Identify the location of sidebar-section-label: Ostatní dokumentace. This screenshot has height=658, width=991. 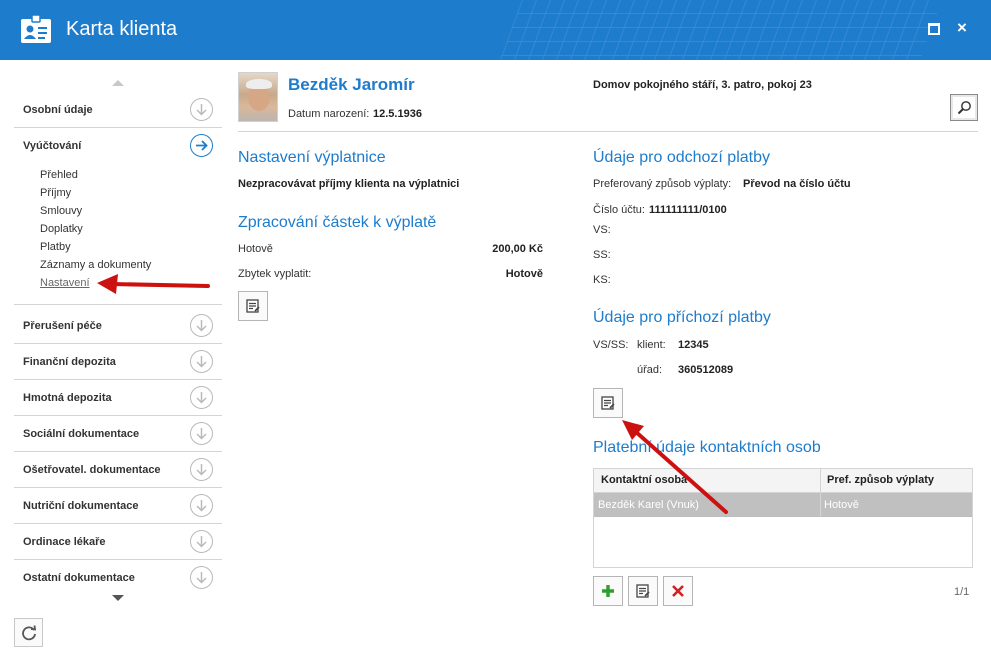
(79, 578).